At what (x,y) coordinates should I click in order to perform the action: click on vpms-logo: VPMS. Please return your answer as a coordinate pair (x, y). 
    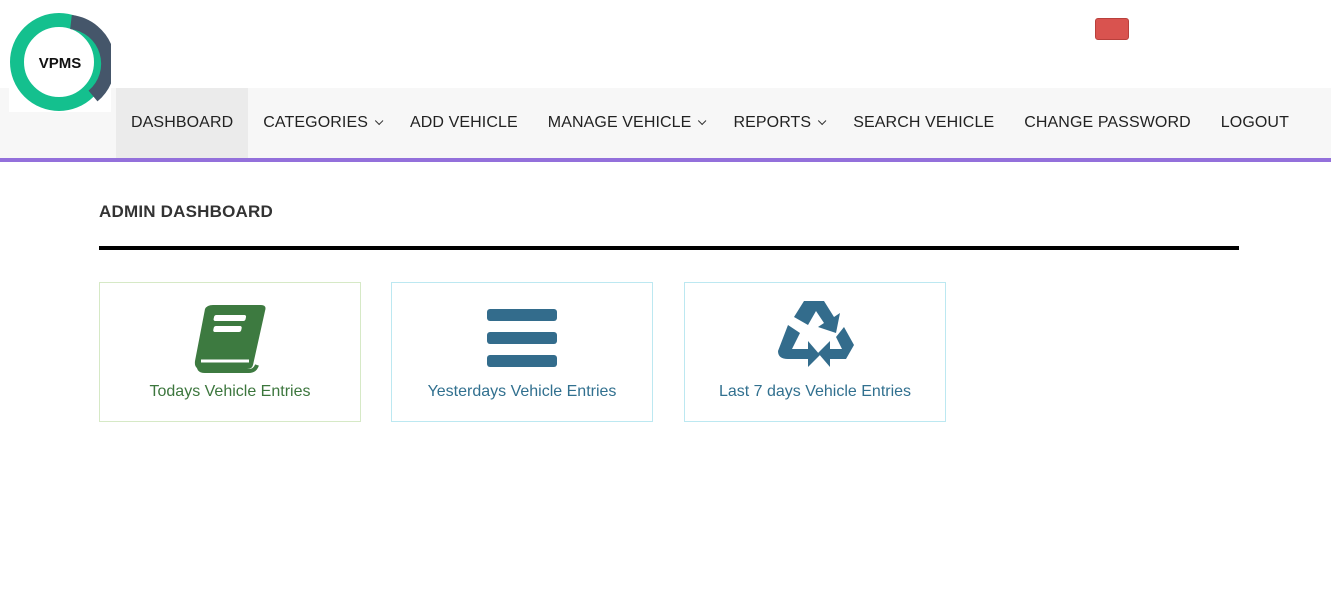
    Looking at the image, I should click on (62, 62).